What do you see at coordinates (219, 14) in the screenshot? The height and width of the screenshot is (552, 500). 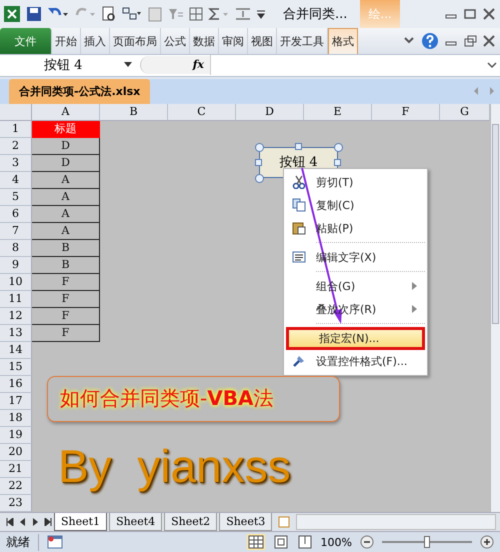 I see `sum-icon` at bounding box center [219, 14].